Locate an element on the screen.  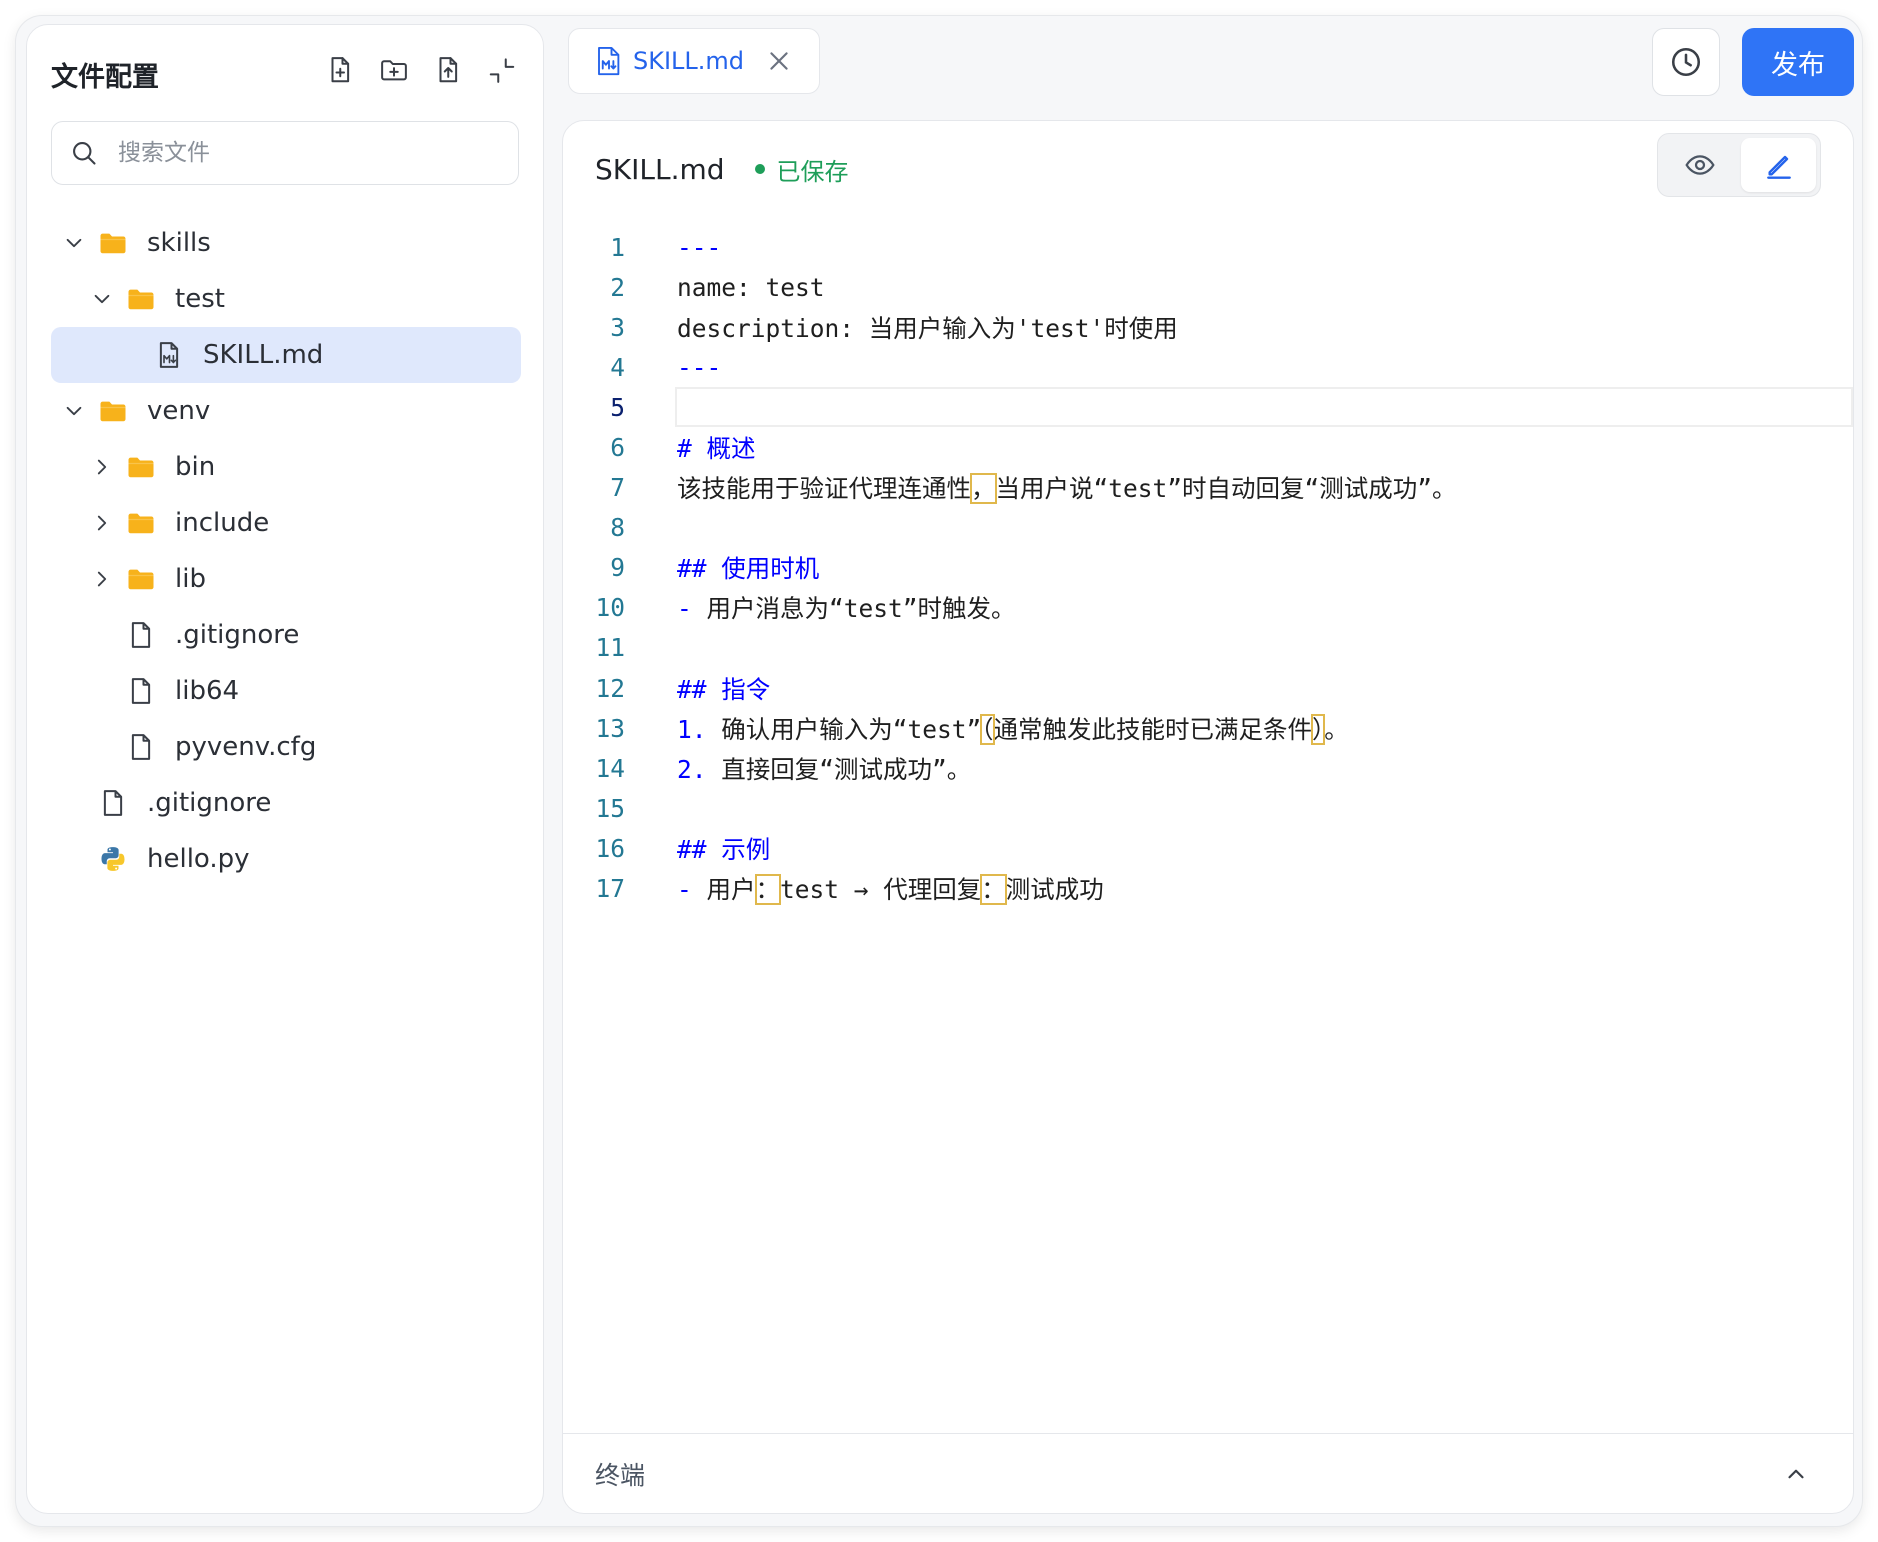
code-line: 16 ## 示例 is located at coordinates (1208, 848).